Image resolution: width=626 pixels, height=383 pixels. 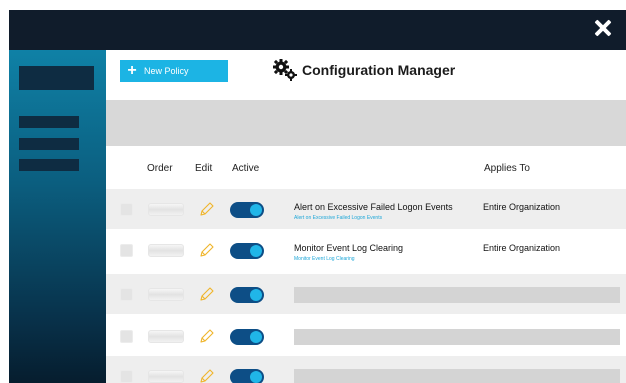 I want to click on new-policy-label: New Policy, so click(x=166, y=71).